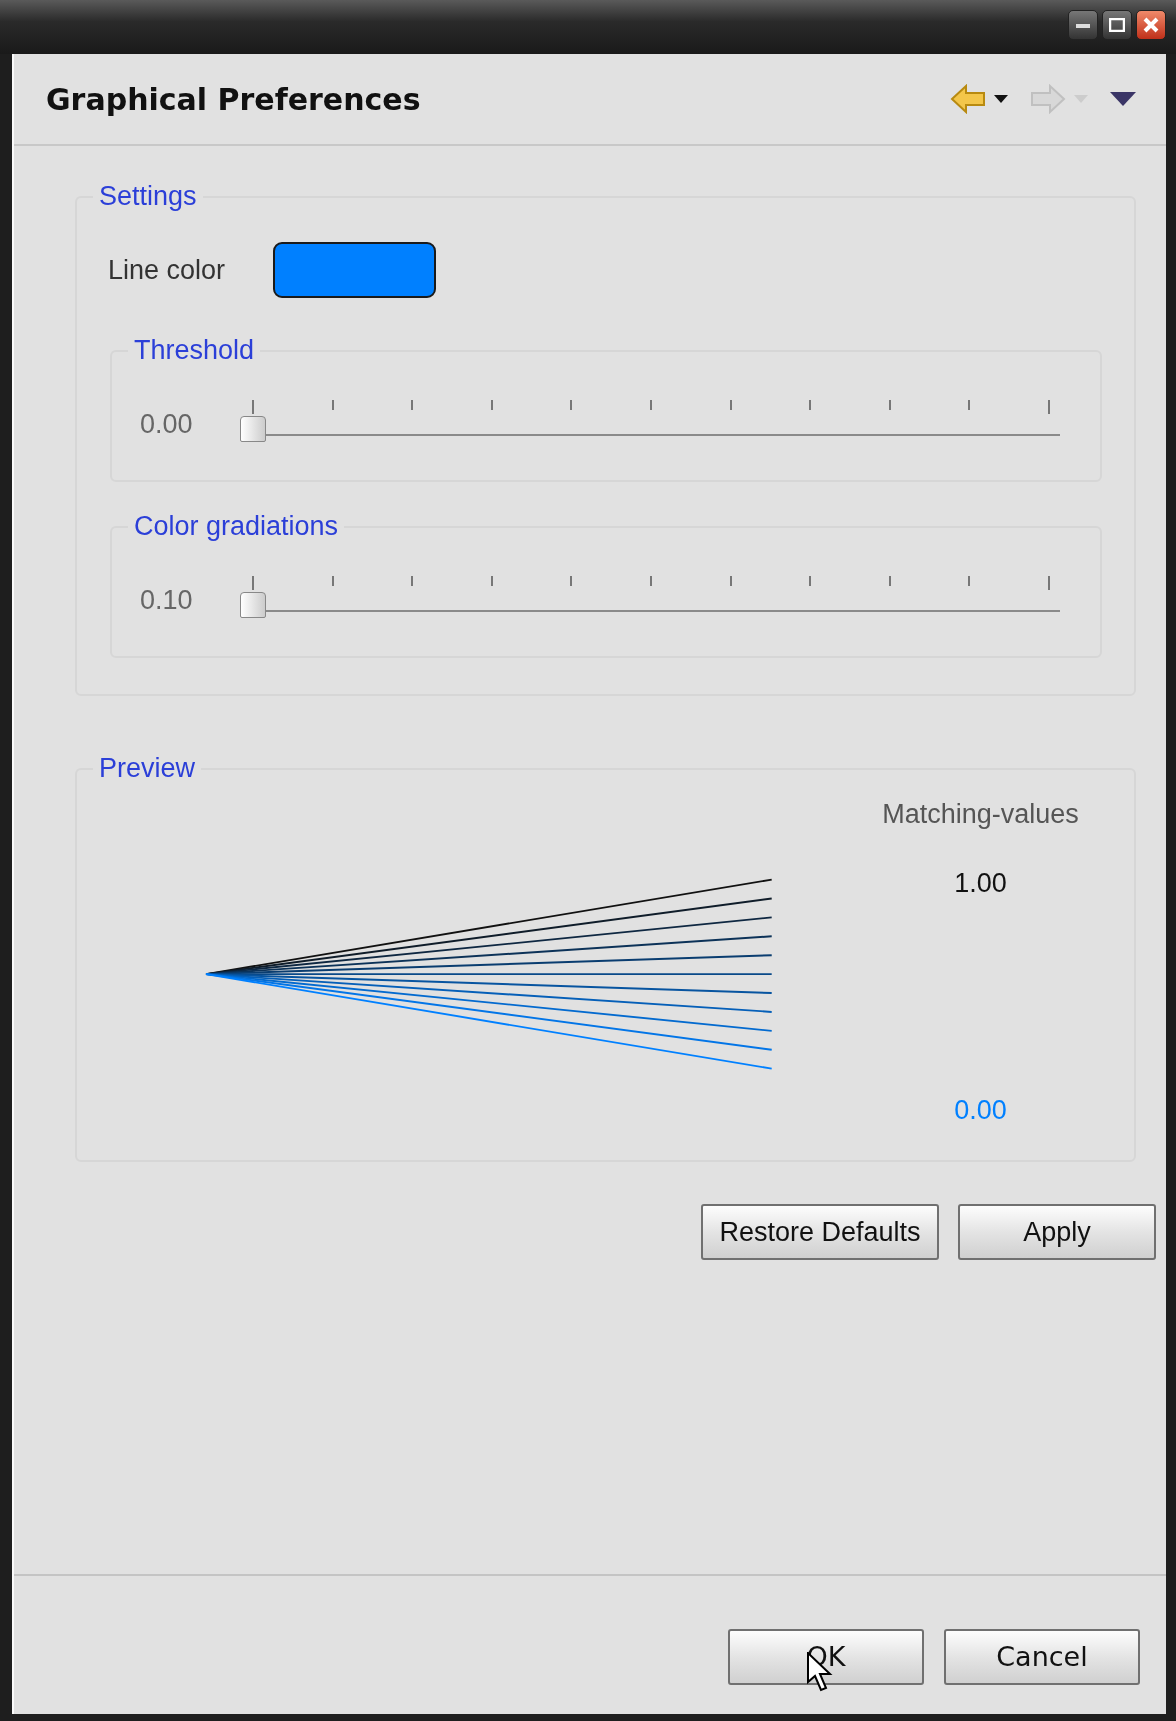 Image resolution: width=1176 pixels, height=1721 pixels. Describe the element at coordinates (355, 270) in the screenshot. I see `color-swatch` at that location.